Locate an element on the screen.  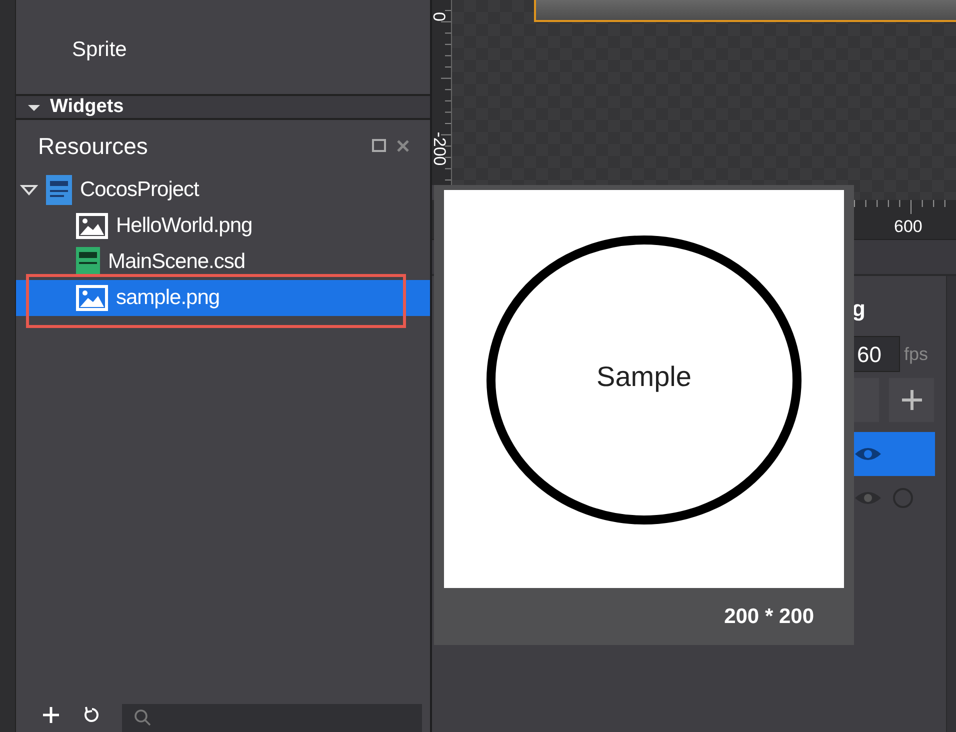
maximize-icon is located at coordinates (379, 146).